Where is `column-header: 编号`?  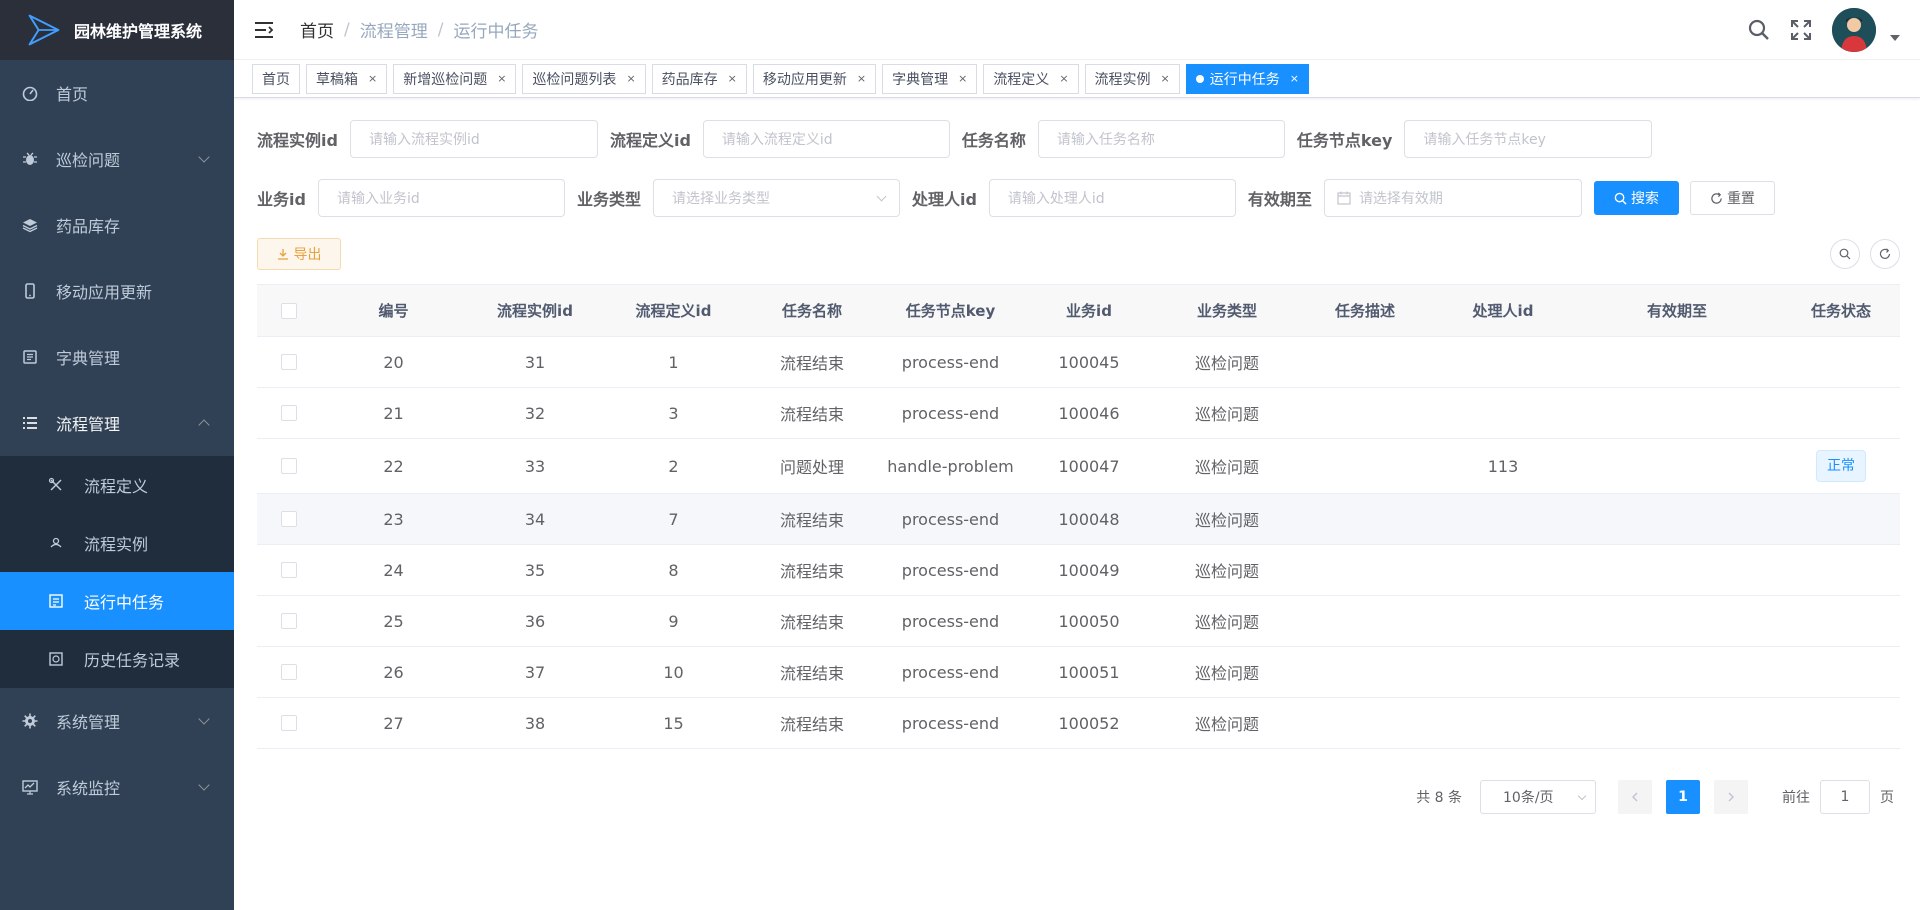 column-header: 编号 is located at coordinates (393, 310).